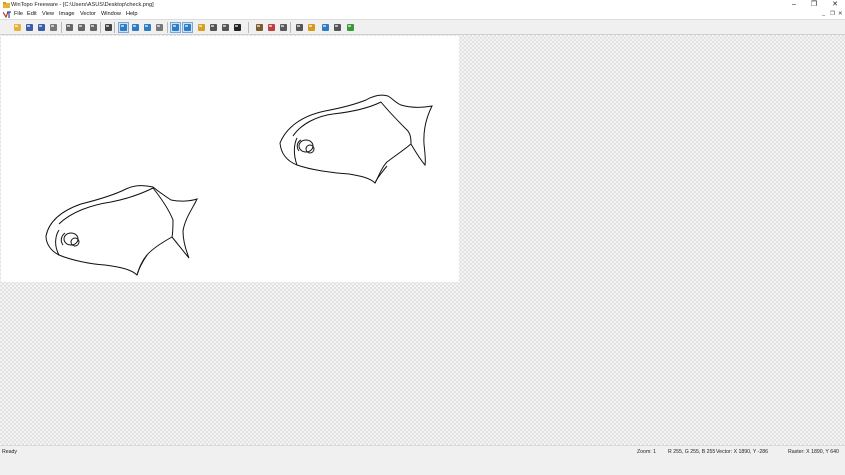 The width and height of the screenshot is (845, 475). I want to click on crop-icon, so click(237, 27).